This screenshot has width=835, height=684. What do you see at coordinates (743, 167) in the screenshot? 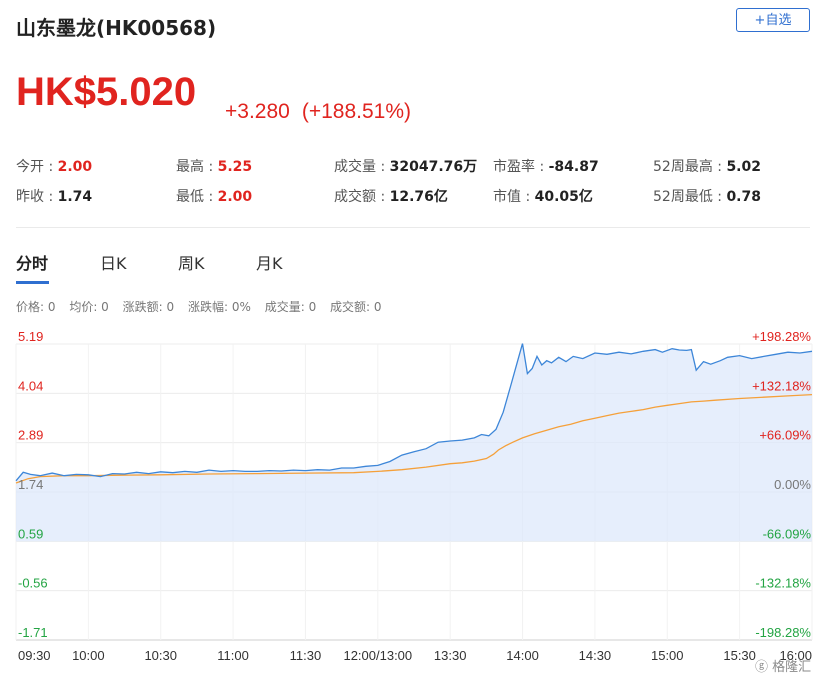
I see `stat-value: 5.02` at bounding box center [743, 167].